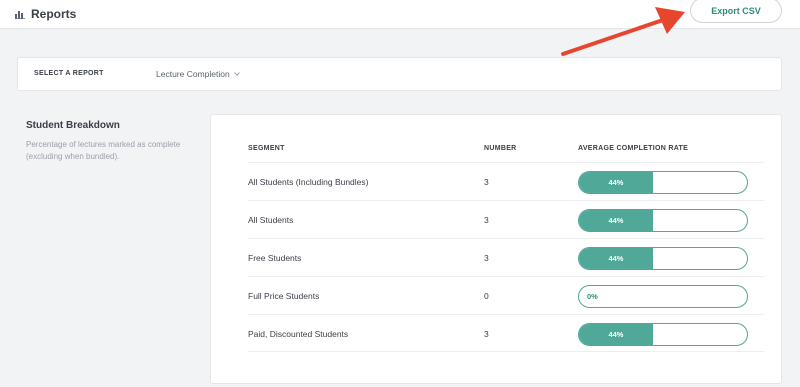  I want to click on report-dropdown: Lecture Completion, so click(198, 74).